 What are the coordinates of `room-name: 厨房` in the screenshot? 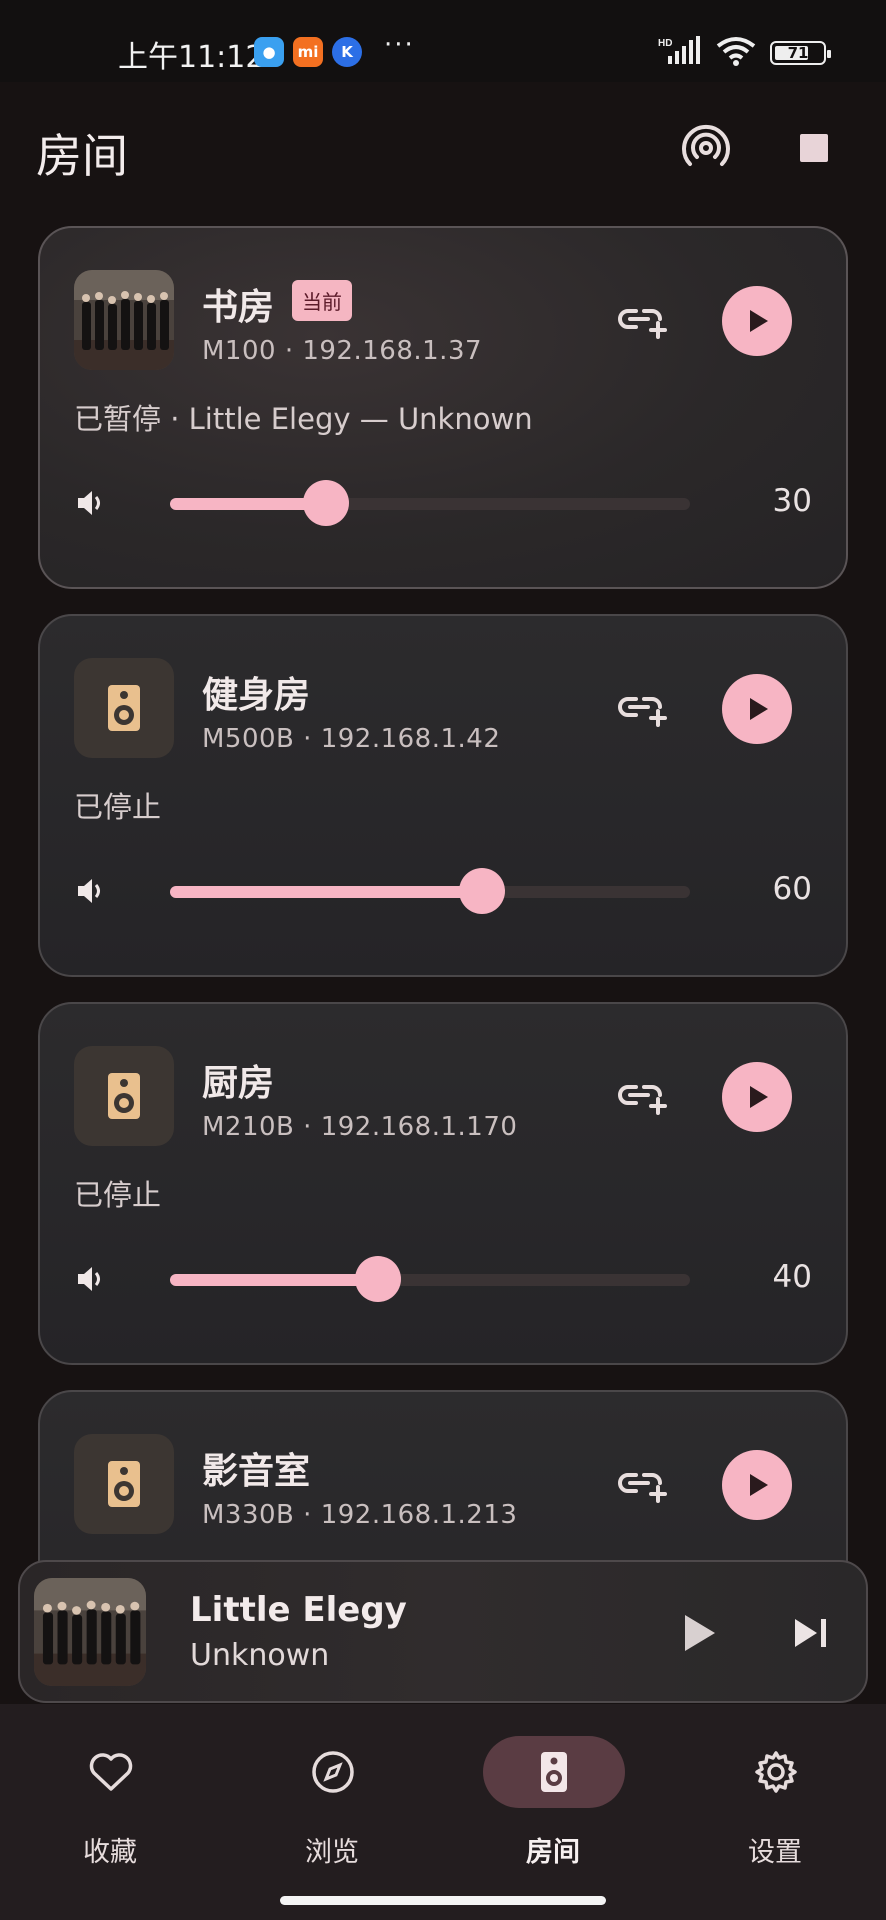 It's located at (238, 1083).